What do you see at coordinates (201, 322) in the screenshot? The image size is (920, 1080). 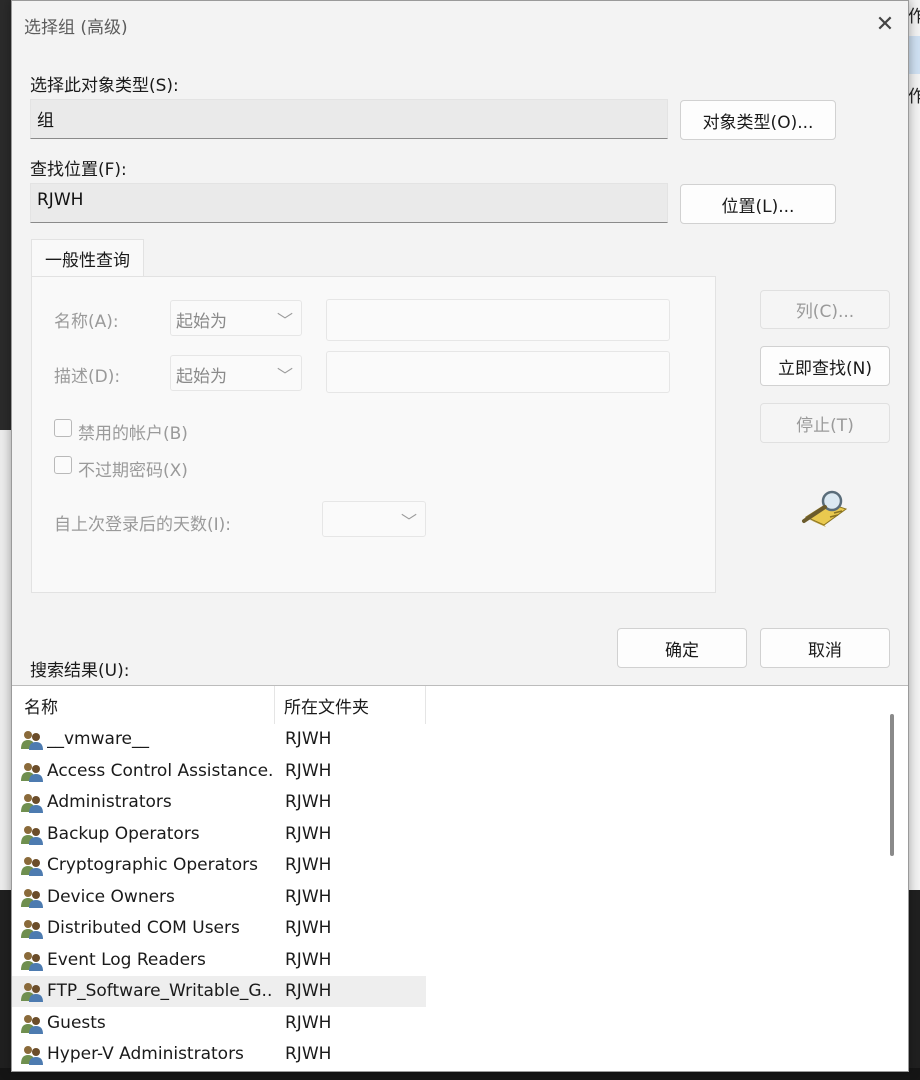 I see `name-mode-value: 起始为` at bounding box center [201, 322].